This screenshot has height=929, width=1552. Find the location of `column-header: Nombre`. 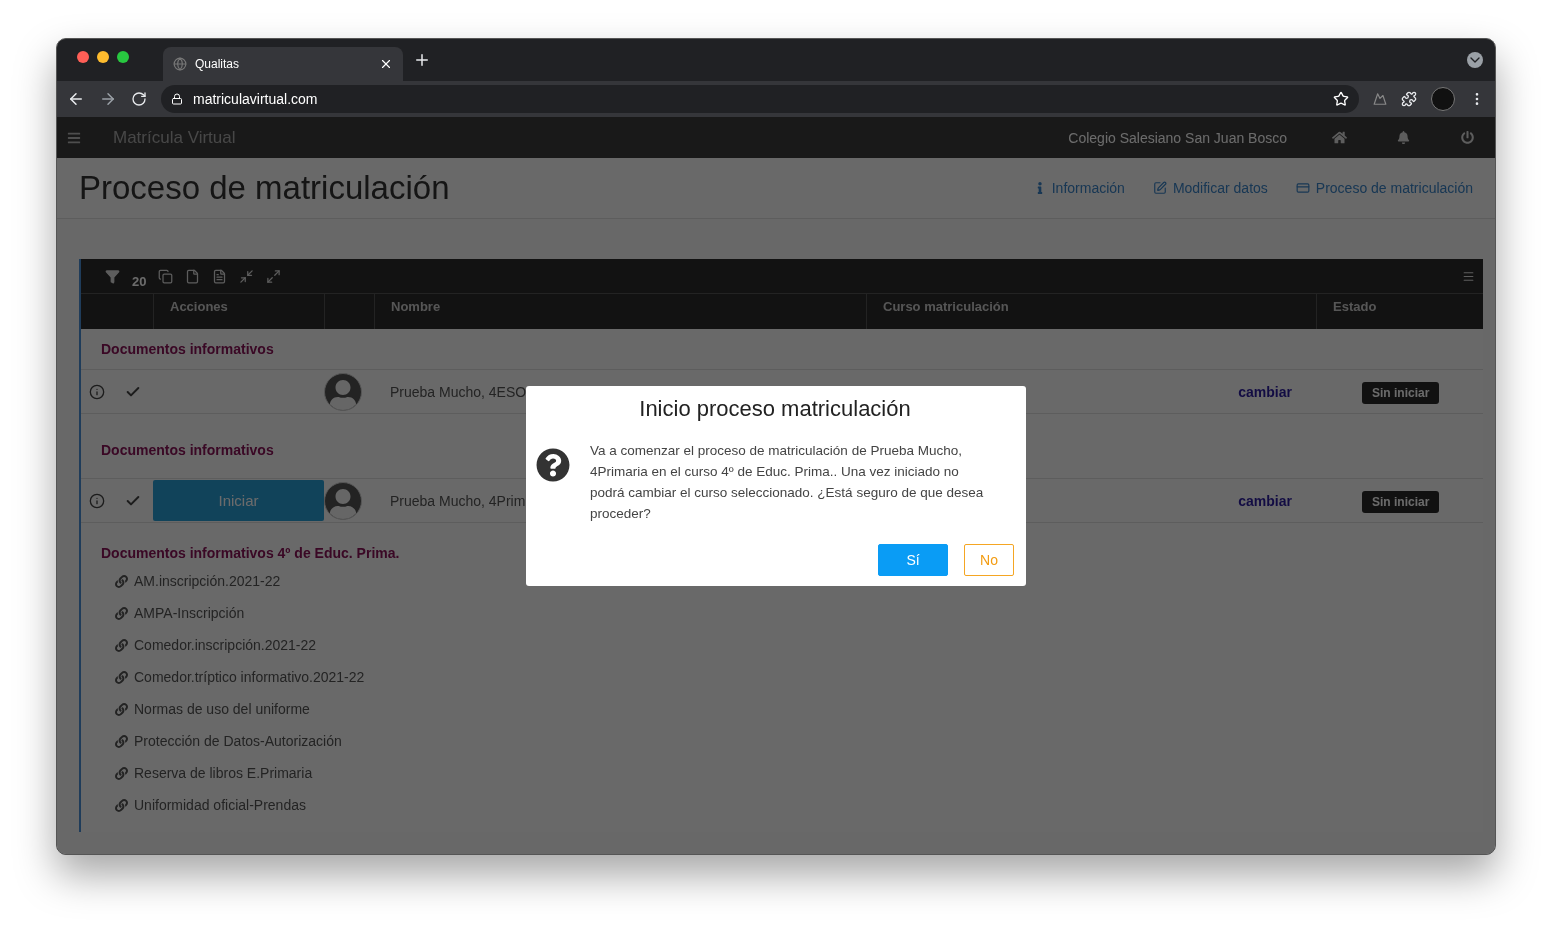

column-header: Nombre is located at coordinates (620, 311).